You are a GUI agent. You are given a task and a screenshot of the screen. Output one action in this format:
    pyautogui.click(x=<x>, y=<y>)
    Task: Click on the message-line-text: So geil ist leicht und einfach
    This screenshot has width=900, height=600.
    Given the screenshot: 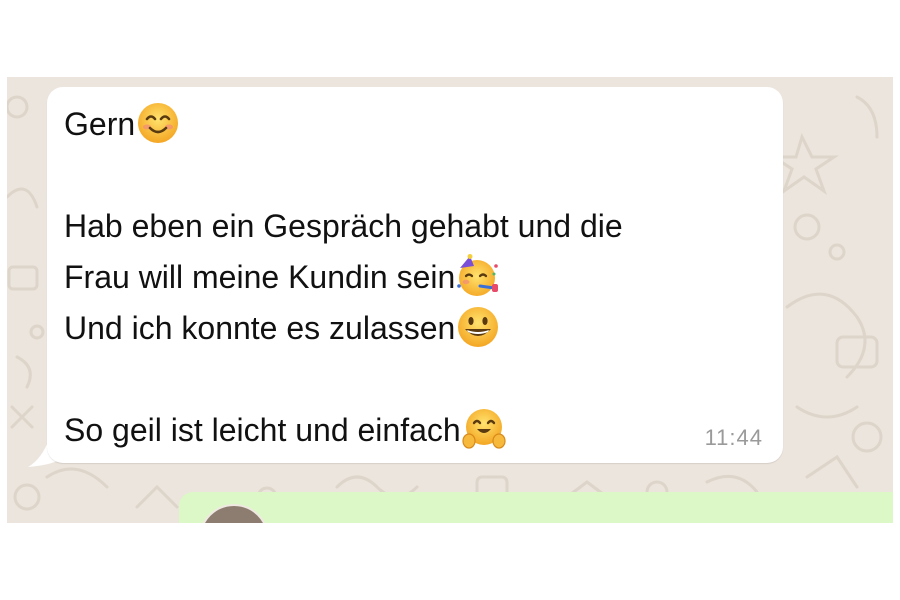 What is the action you would take?
    pyautogui.click(x=262, y=430)
    